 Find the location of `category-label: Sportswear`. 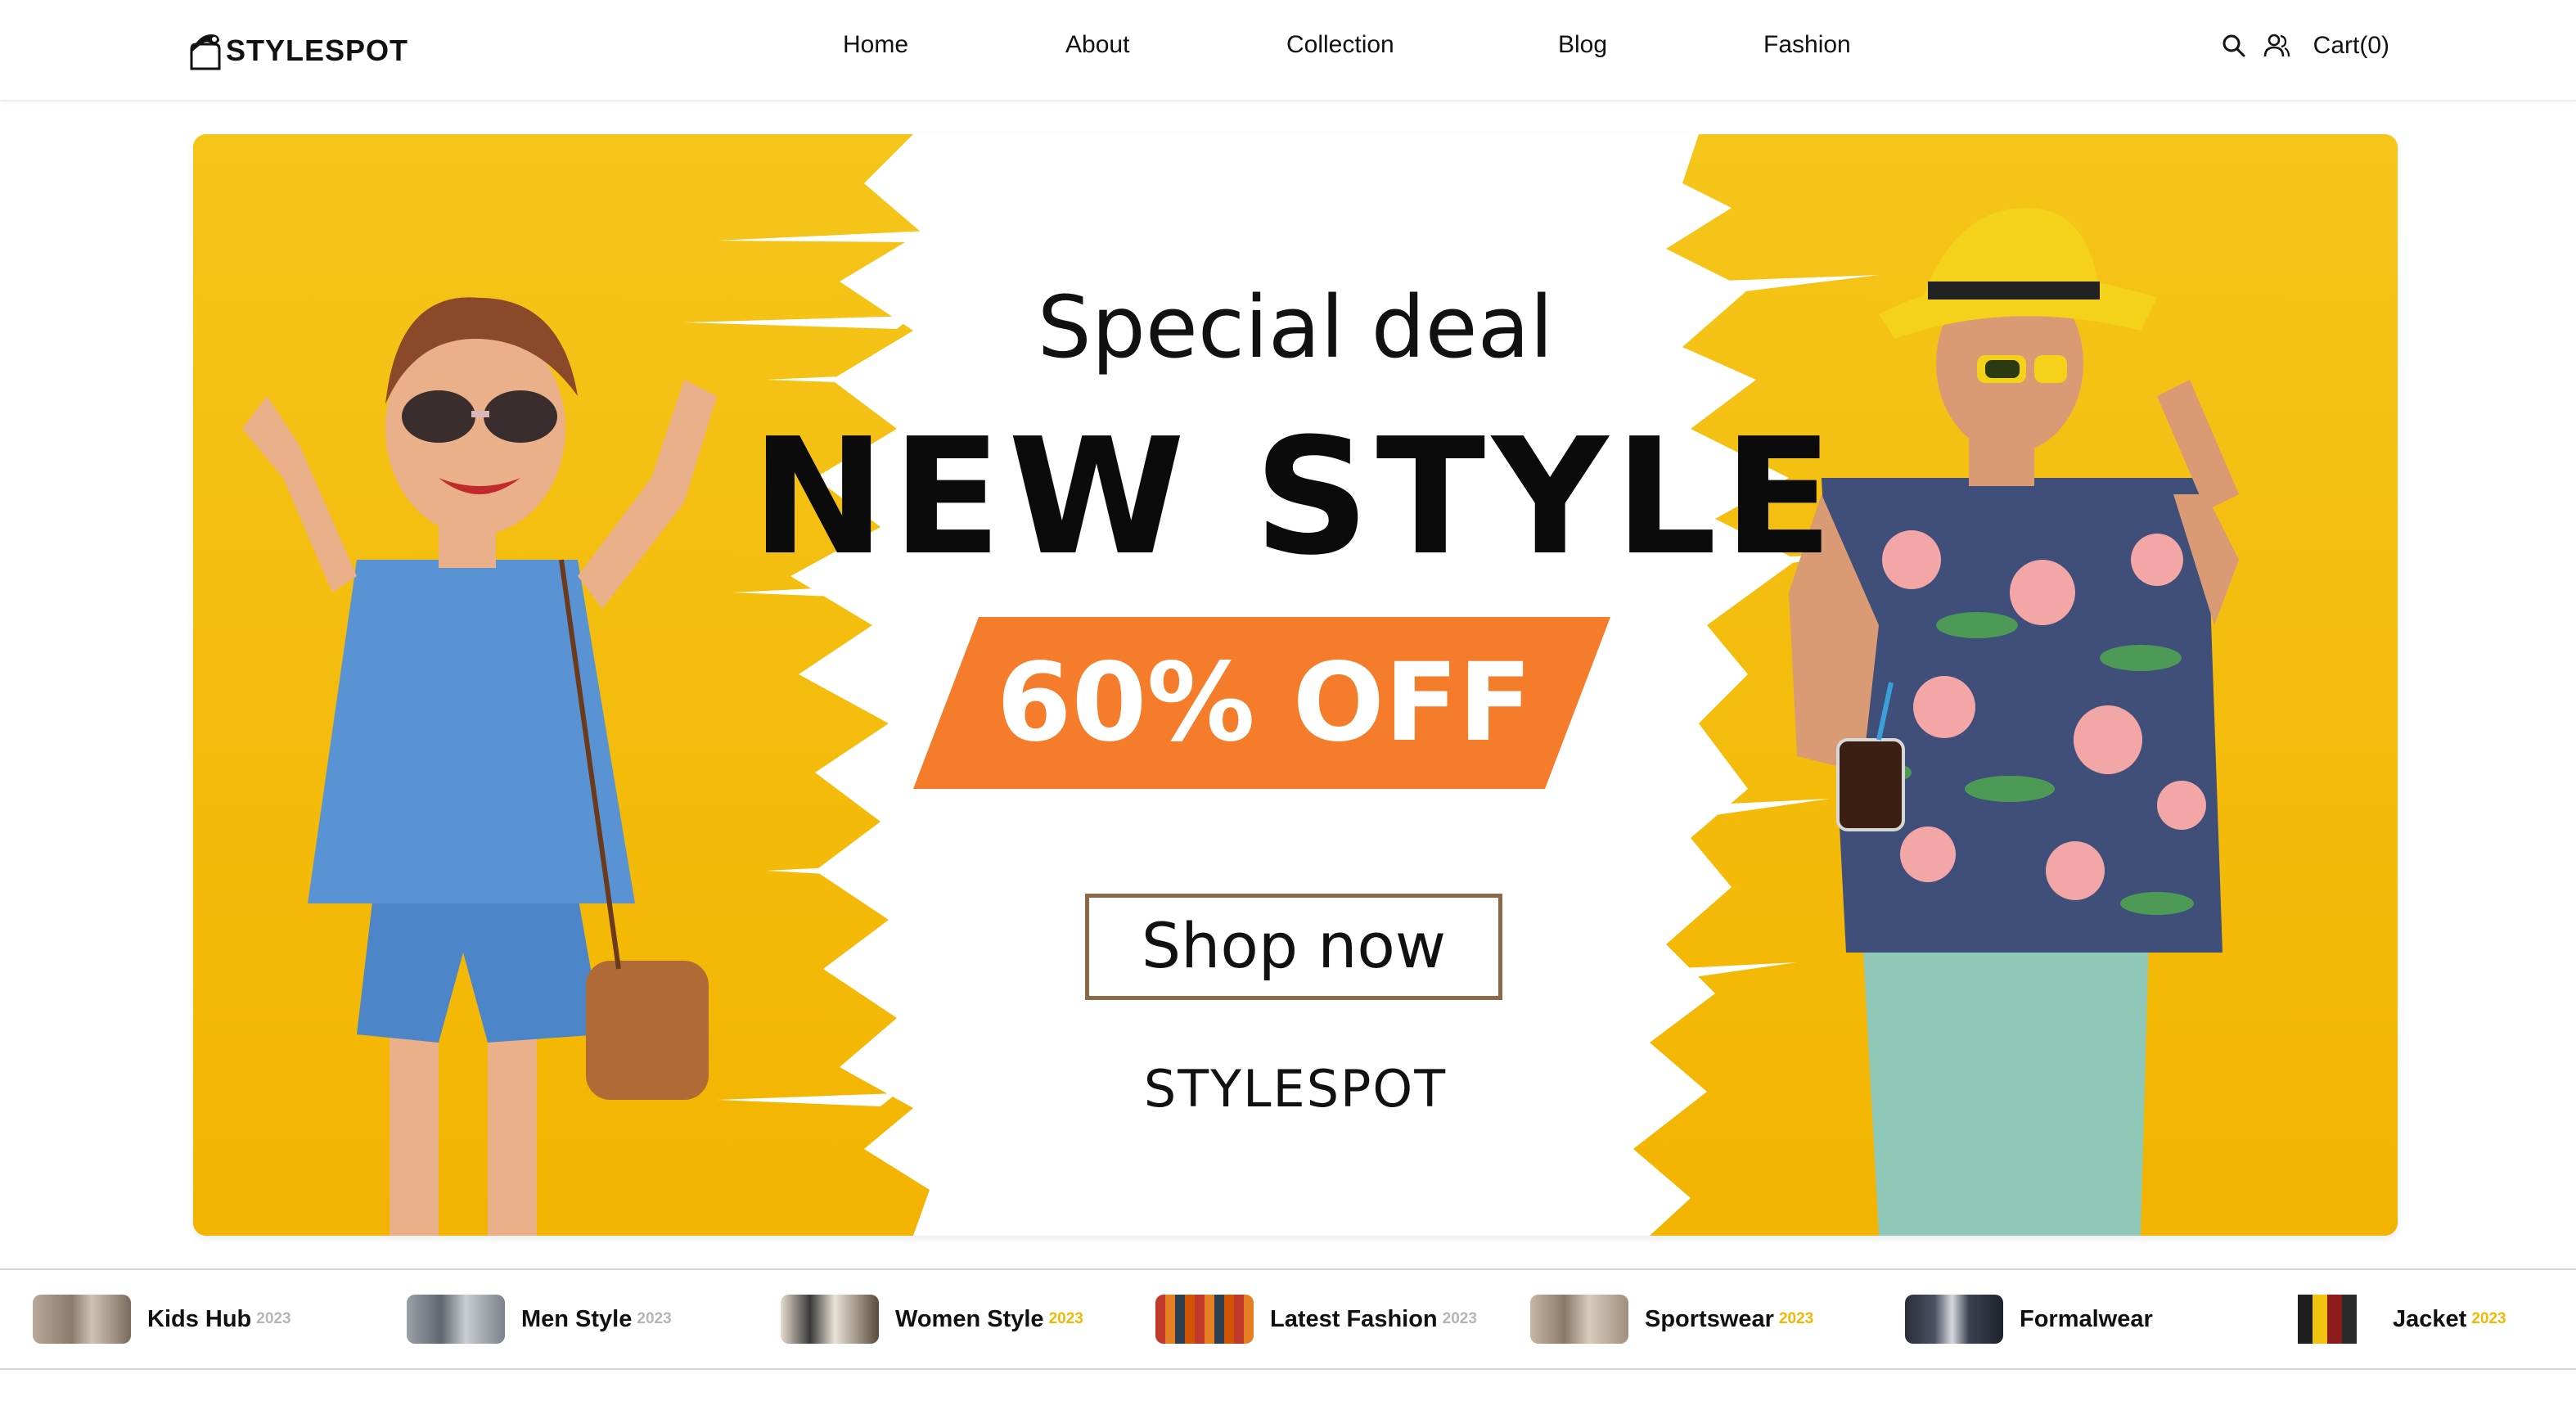

category-label: Sportswear is located at coordinates (1709, 1318).